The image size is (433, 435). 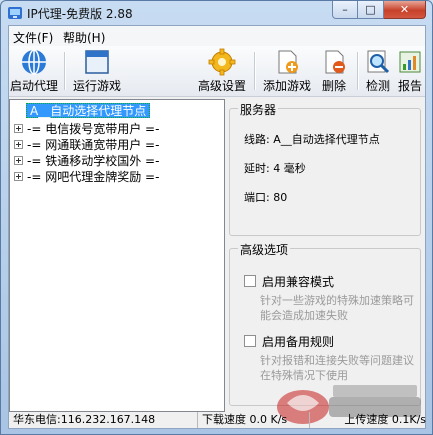 I want to click on globe-icon, so click(x=34, y=62).